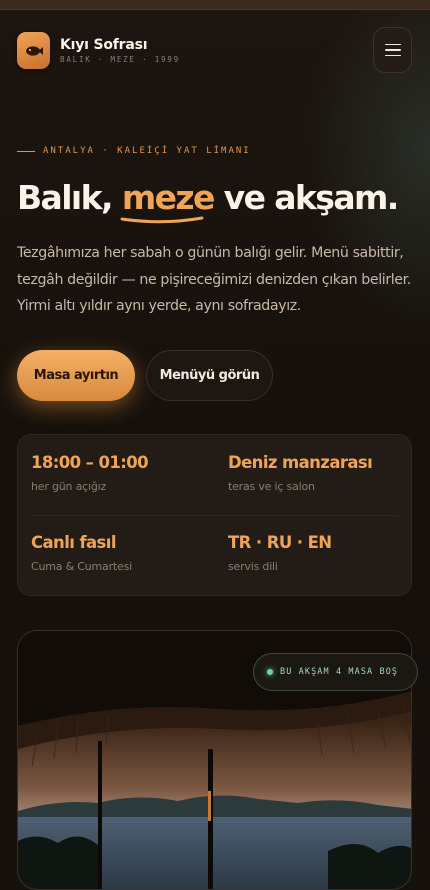 The image size is (430, 890). I want to click on availability-text: BU AKŞAM 4 MASA BOŞ, so click(339, 672).